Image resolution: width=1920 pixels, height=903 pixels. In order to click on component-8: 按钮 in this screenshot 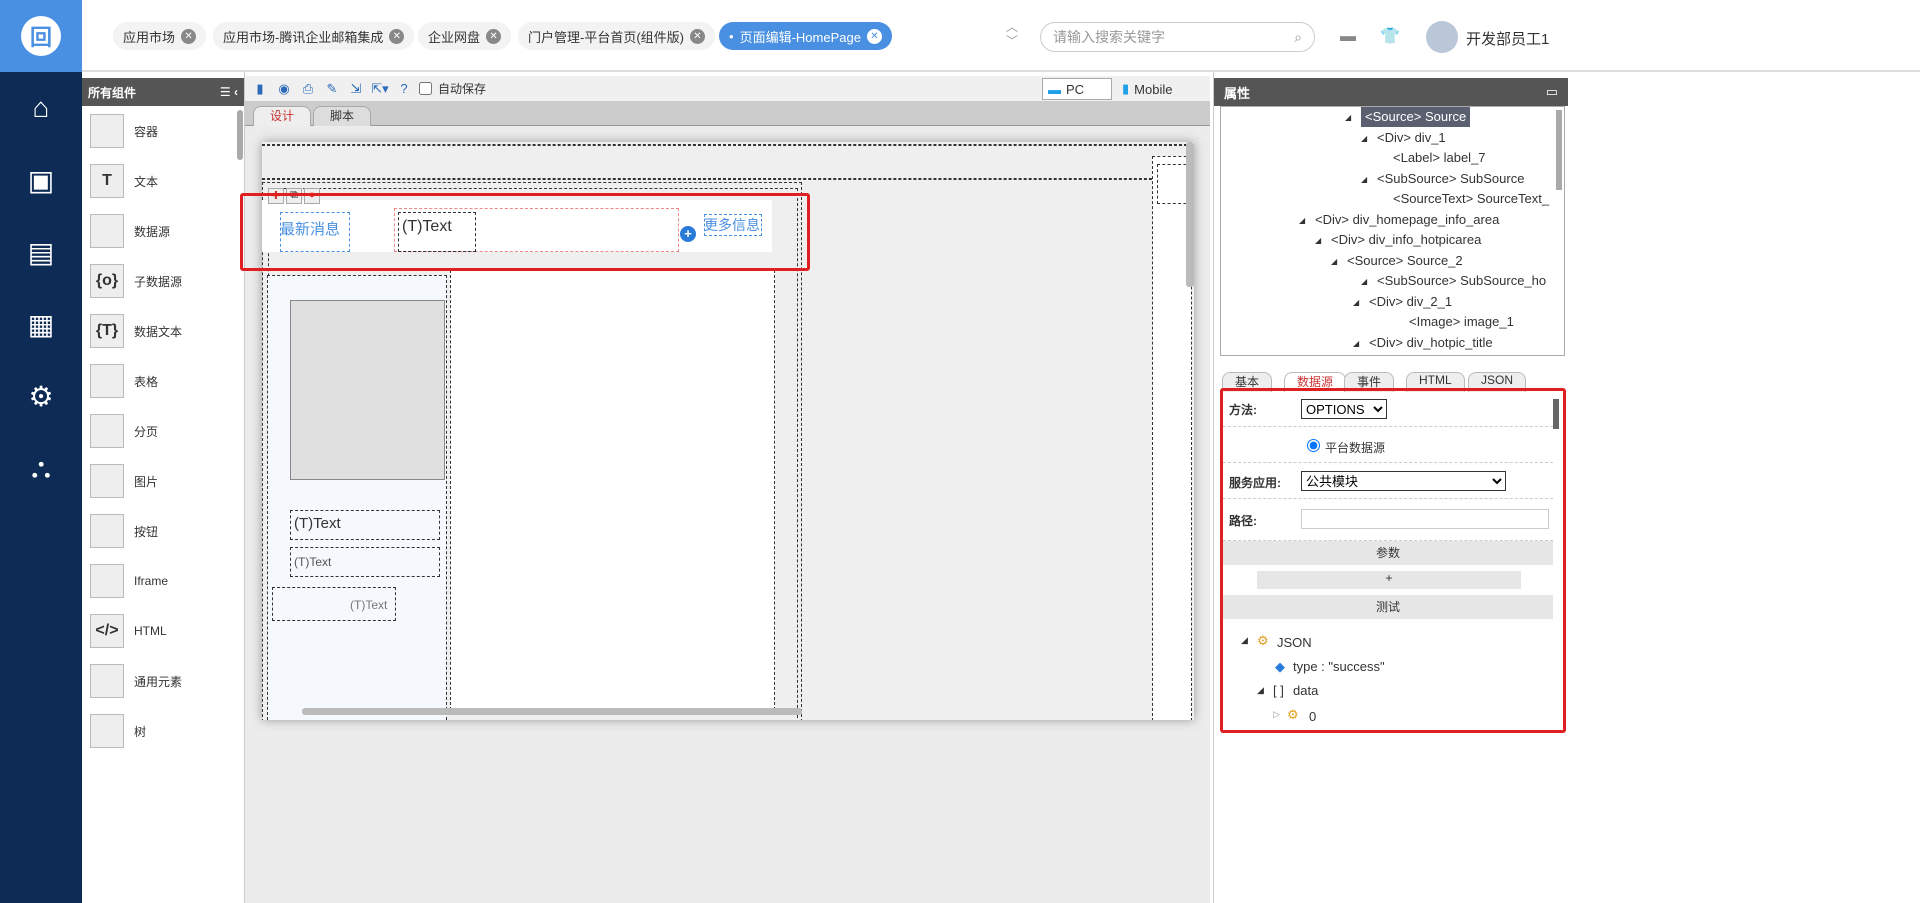, I will do `click(163, 531)`.